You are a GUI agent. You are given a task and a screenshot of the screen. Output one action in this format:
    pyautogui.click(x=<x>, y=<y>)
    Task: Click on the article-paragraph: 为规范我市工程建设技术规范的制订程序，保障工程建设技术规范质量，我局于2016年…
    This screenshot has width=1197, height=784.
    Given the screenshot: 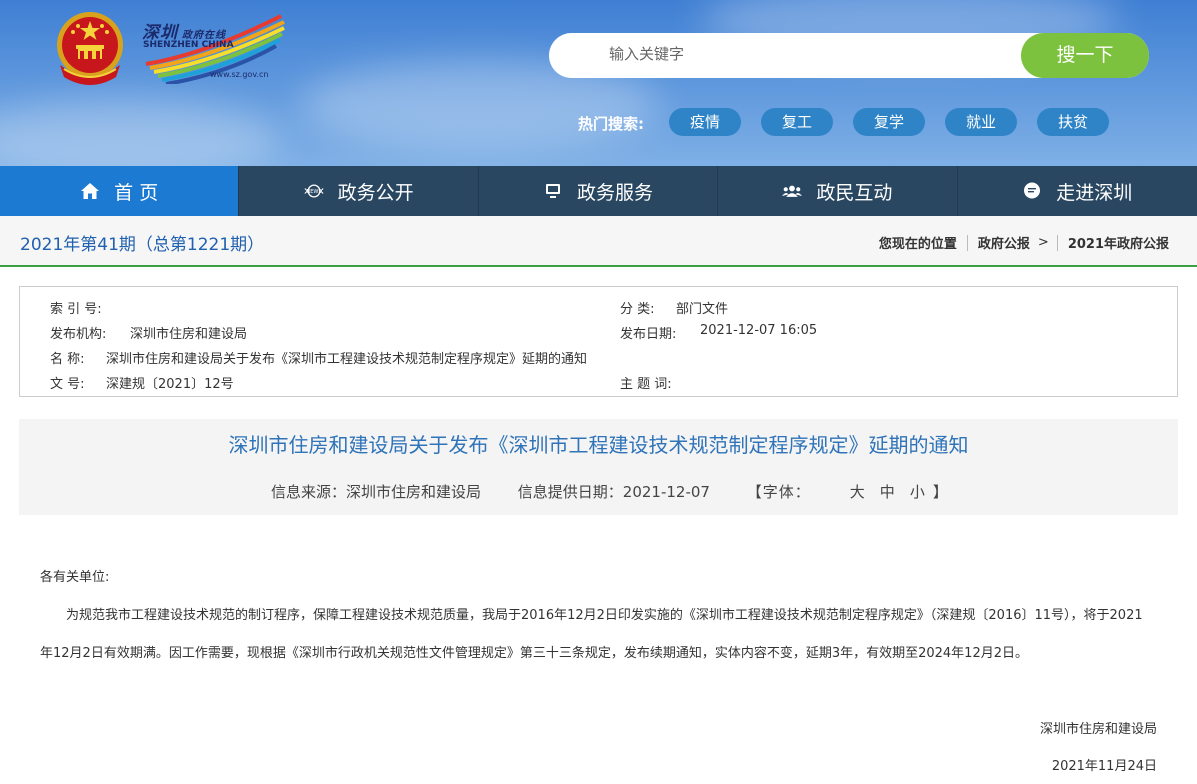 What is the action you would take?
    pyautogui.click(x=591, y=634)
    